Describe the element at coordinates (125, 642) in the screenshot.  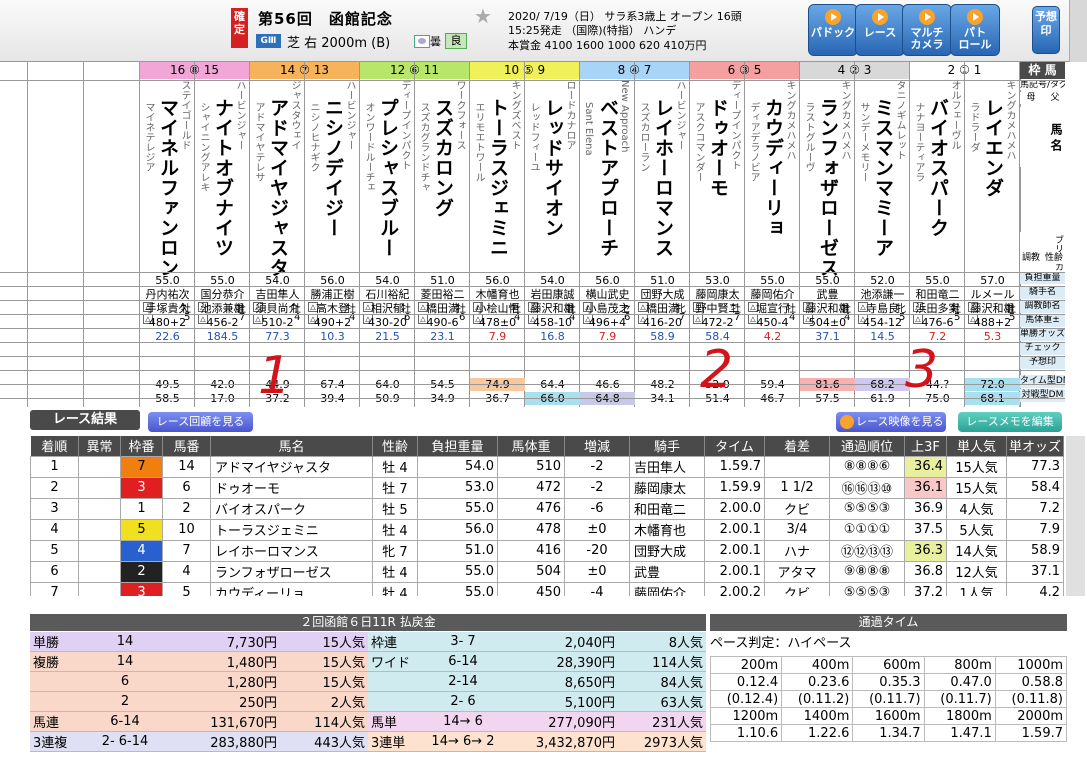
I see `payout-cell: 14` at that location.